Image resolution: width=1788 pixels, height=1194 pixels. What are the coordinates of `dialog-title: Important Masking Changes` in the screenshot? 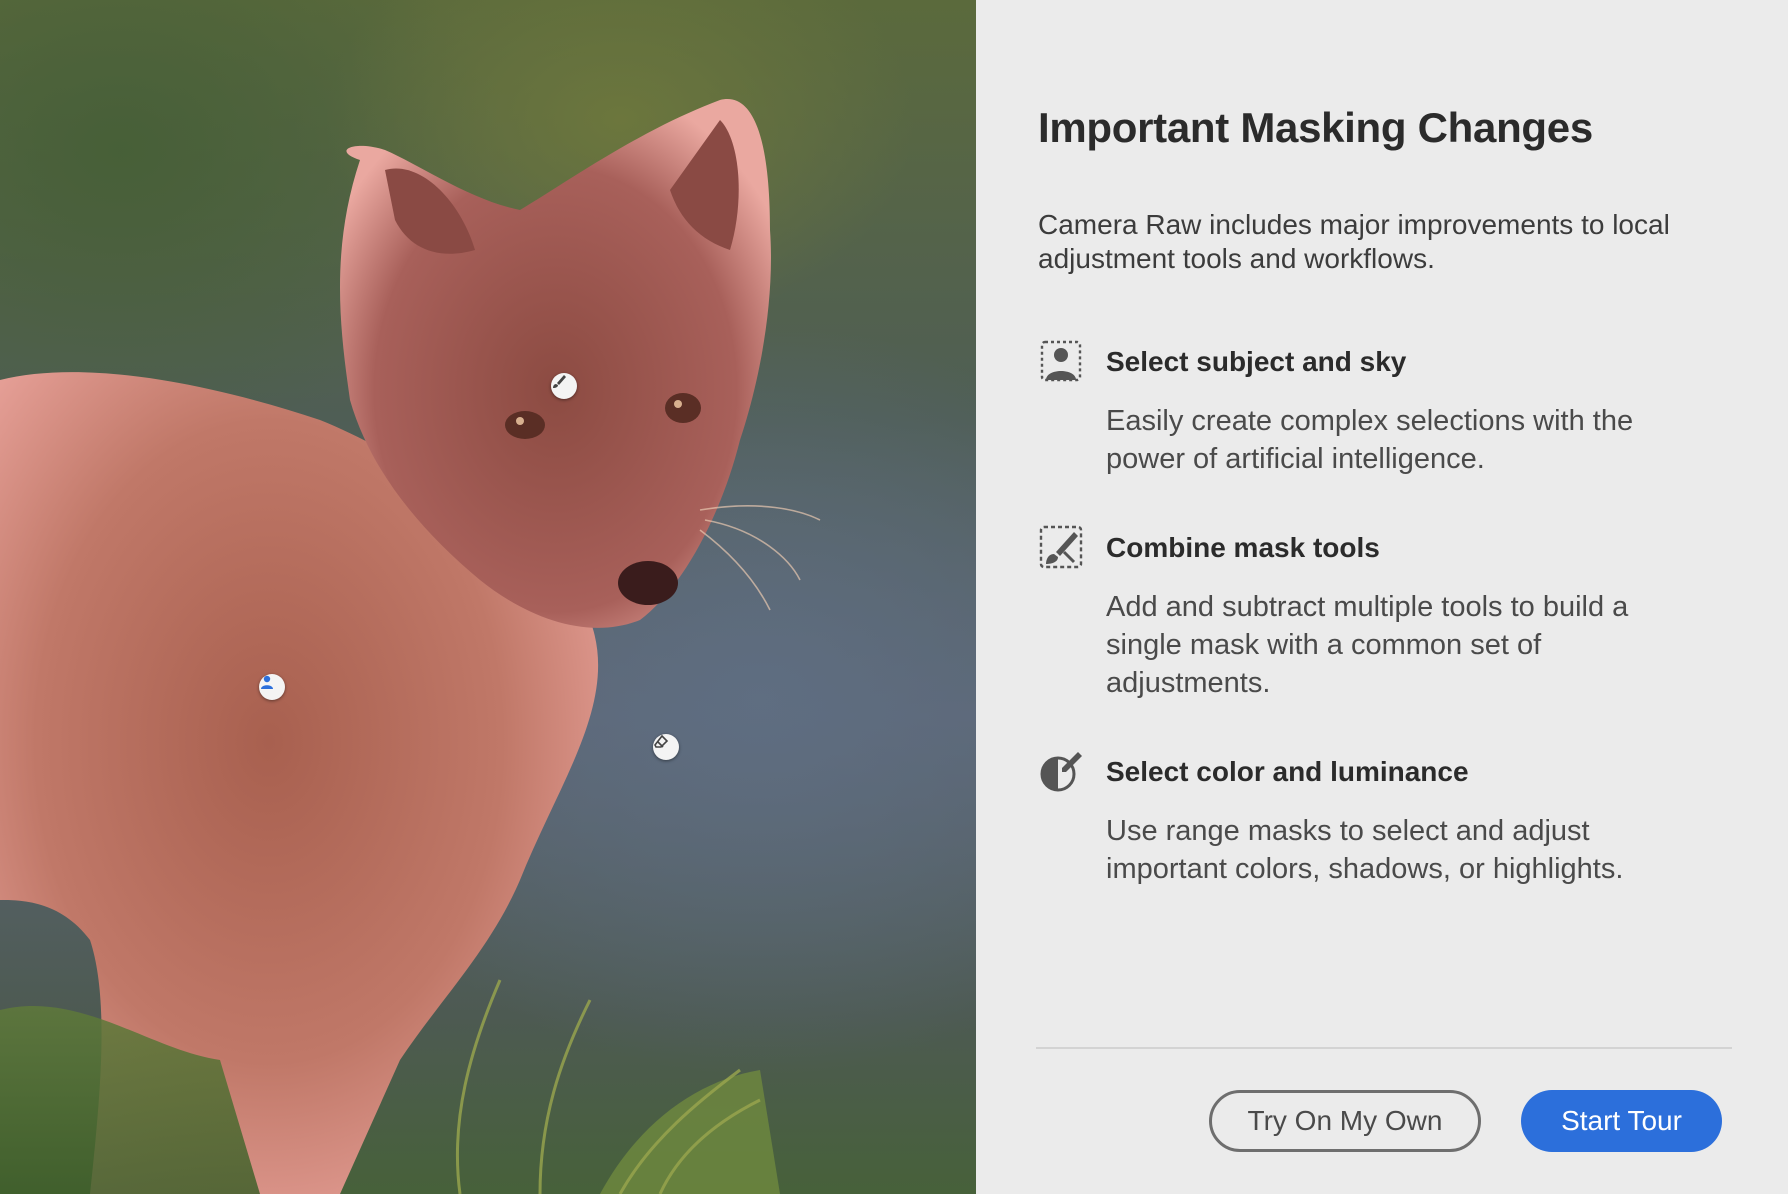 It's located at (1315, 127).